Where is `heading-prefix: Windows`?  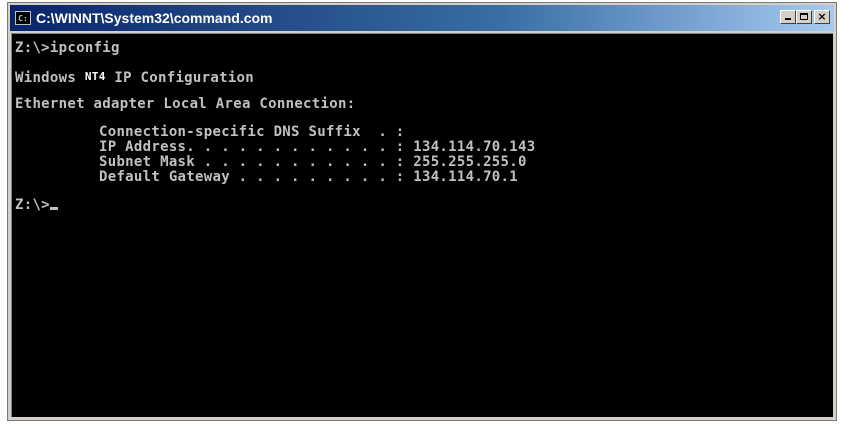 heading-prefix: Windows is located at coordinates (50, 78).